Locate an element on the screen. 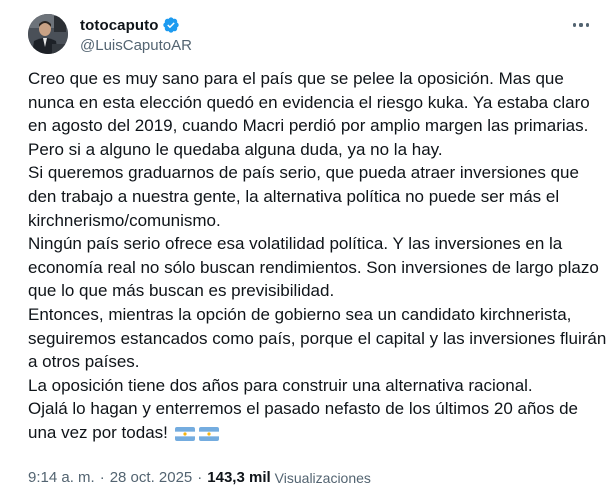  verified-badge-icon is located at coordinates (171, 25).